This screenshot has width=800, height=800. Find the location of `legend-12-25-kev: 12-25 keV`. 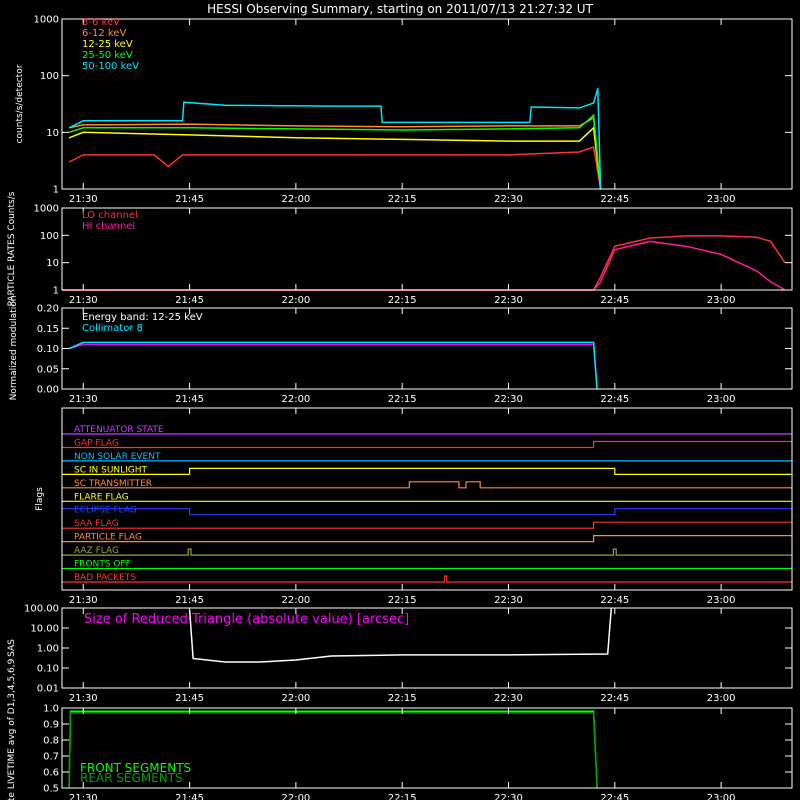

legend-12-25-kev: 12-25 keV is located at coordinates (107, 44).